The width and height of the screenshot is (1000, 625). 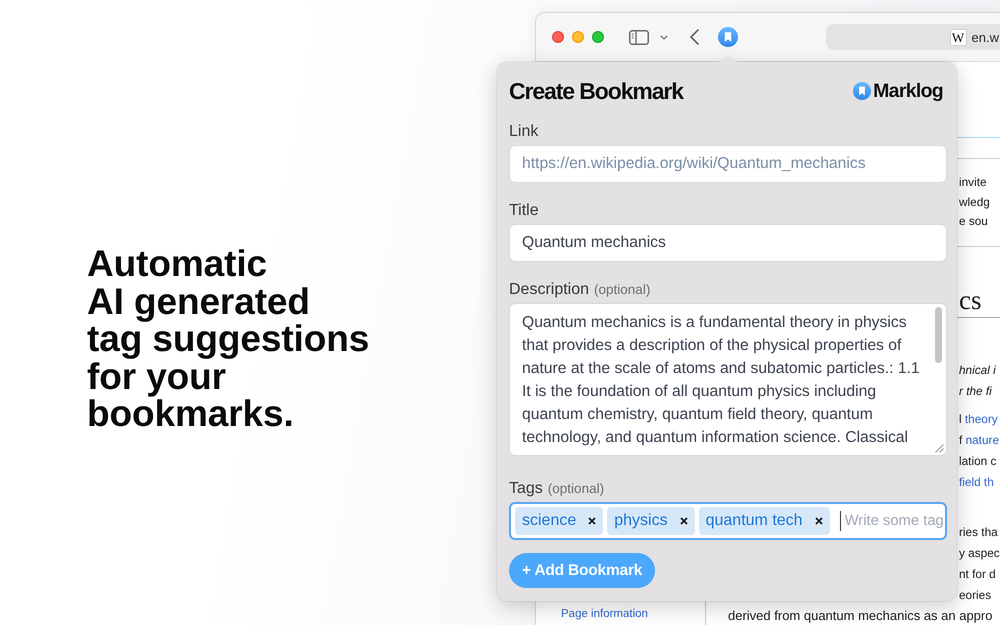 I want to click on bookmark-extension-icon, so click(x=728, y=37).